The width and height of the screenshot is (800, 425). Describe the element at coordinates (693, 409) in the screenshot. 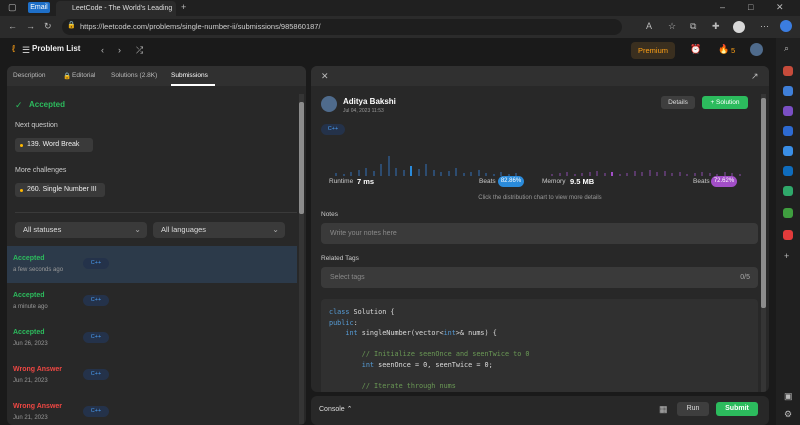

I see `run-button: Run` at that location.